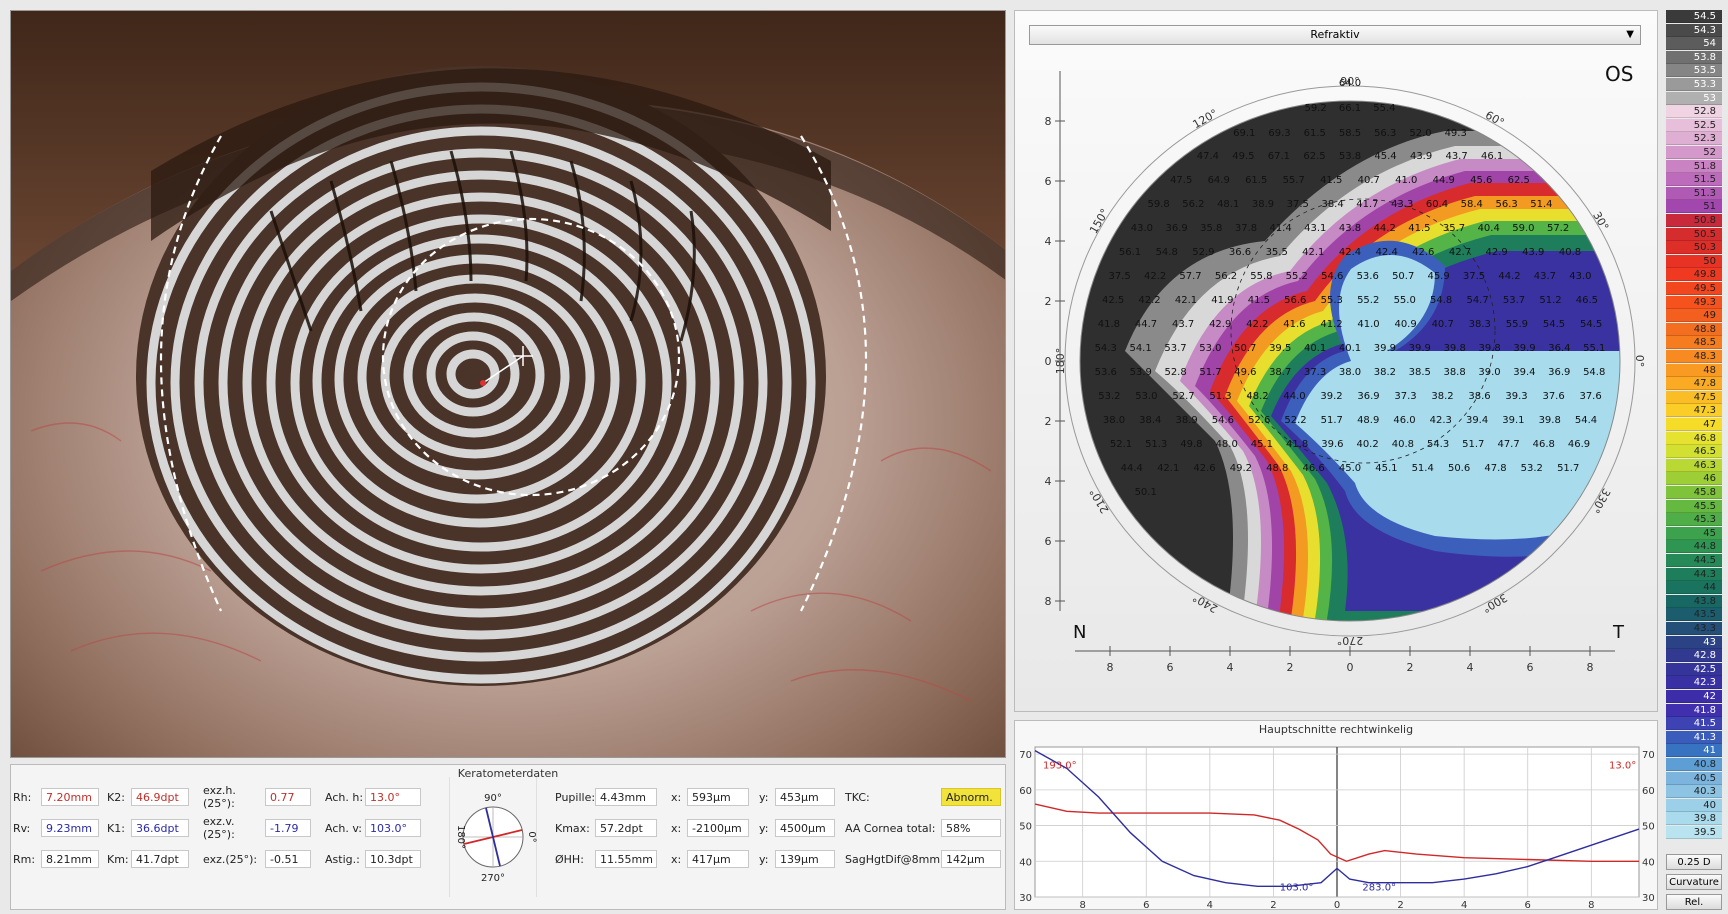 This screenshot has height=914, width=1728. Describe the element at coordinates (1694, 669) in the screenshot. I see `color-scale-cell: 42.5` at that location.